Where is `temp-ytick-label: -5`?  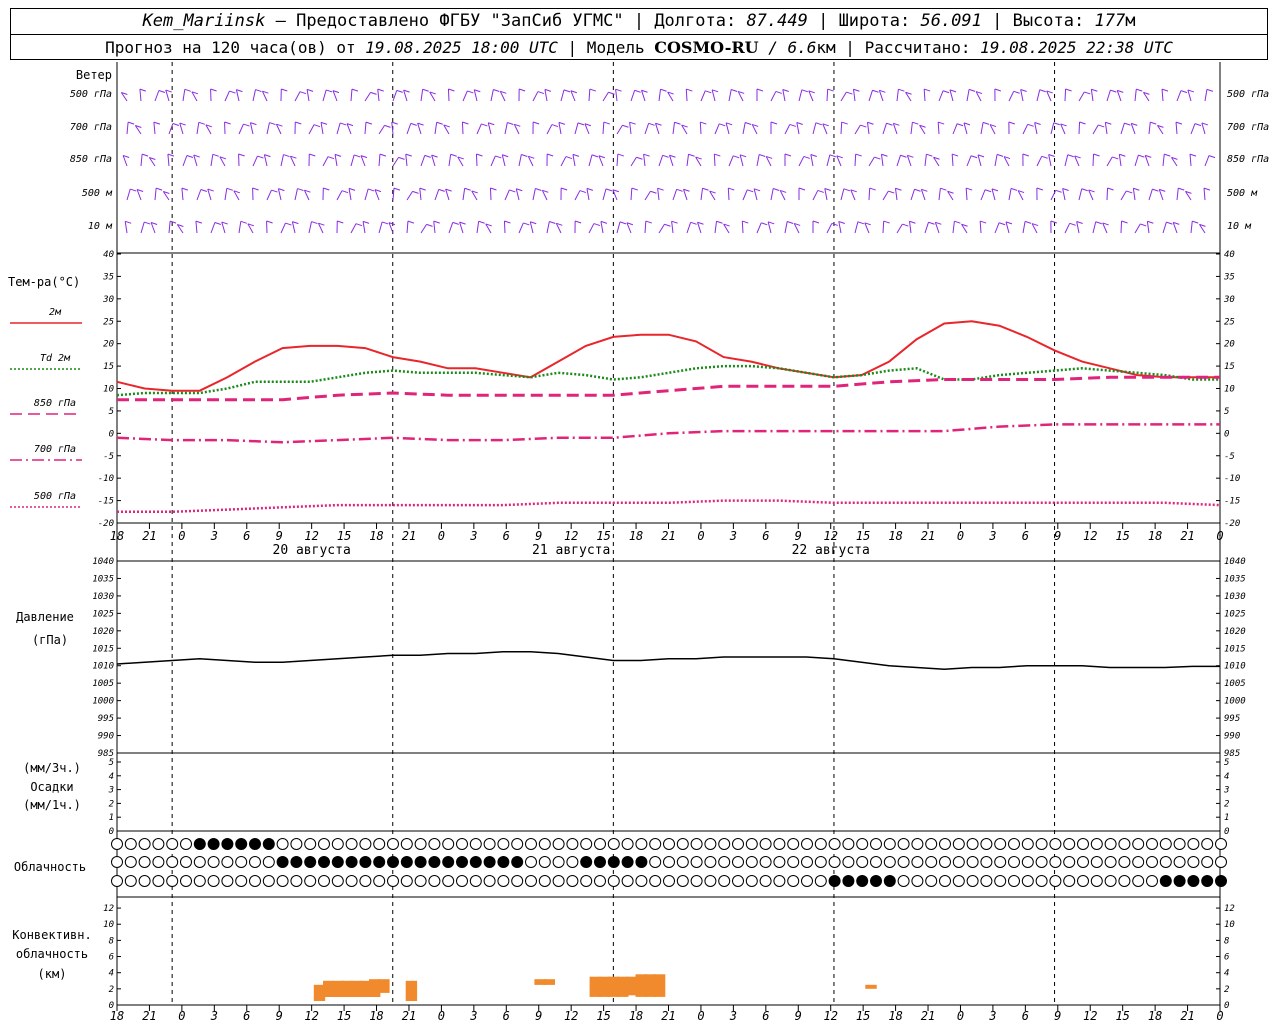 temp-ytick-label: -5 is located at coordinates (108, 457).